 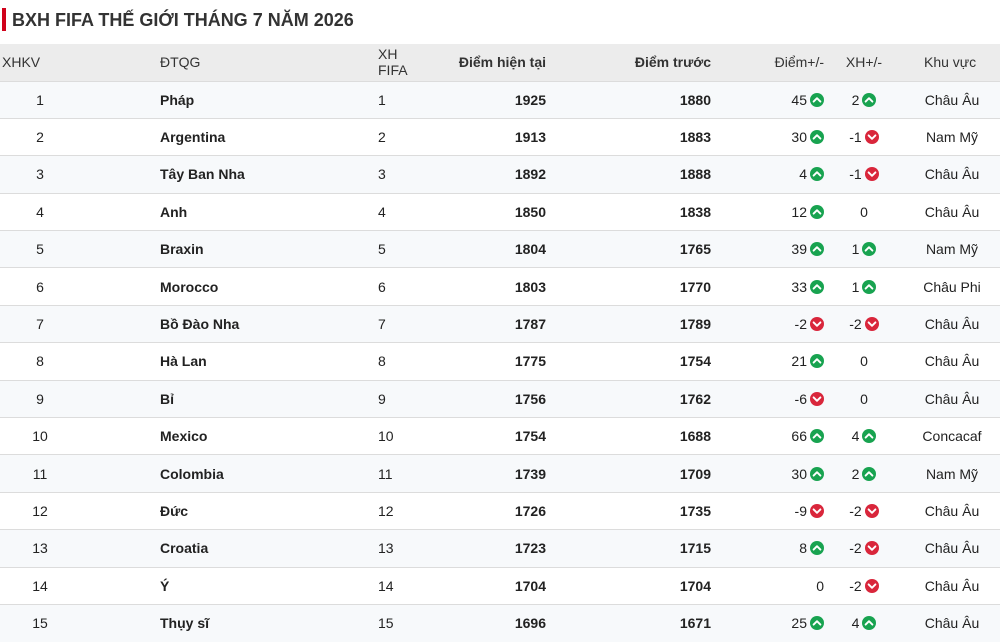 I want to click on cell-rank: 7, so click(x=40, y=324).